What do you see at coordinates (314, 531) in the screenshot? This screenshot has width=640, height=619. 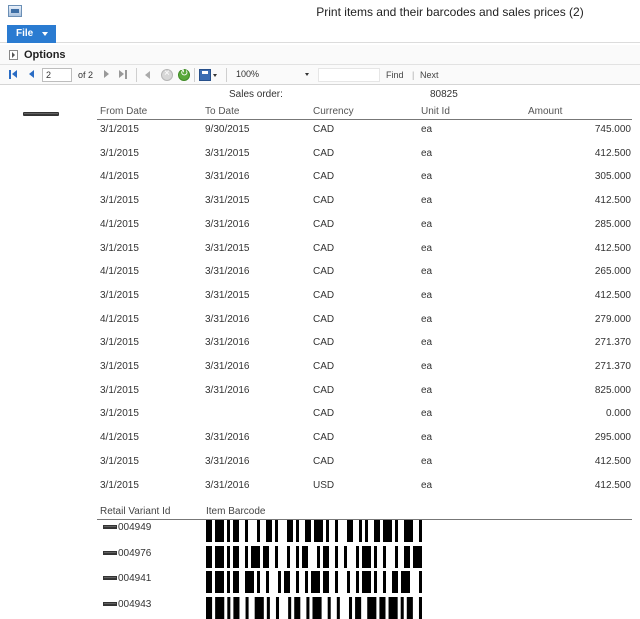 I see `item-barcode` at bounding box center [314, 531].